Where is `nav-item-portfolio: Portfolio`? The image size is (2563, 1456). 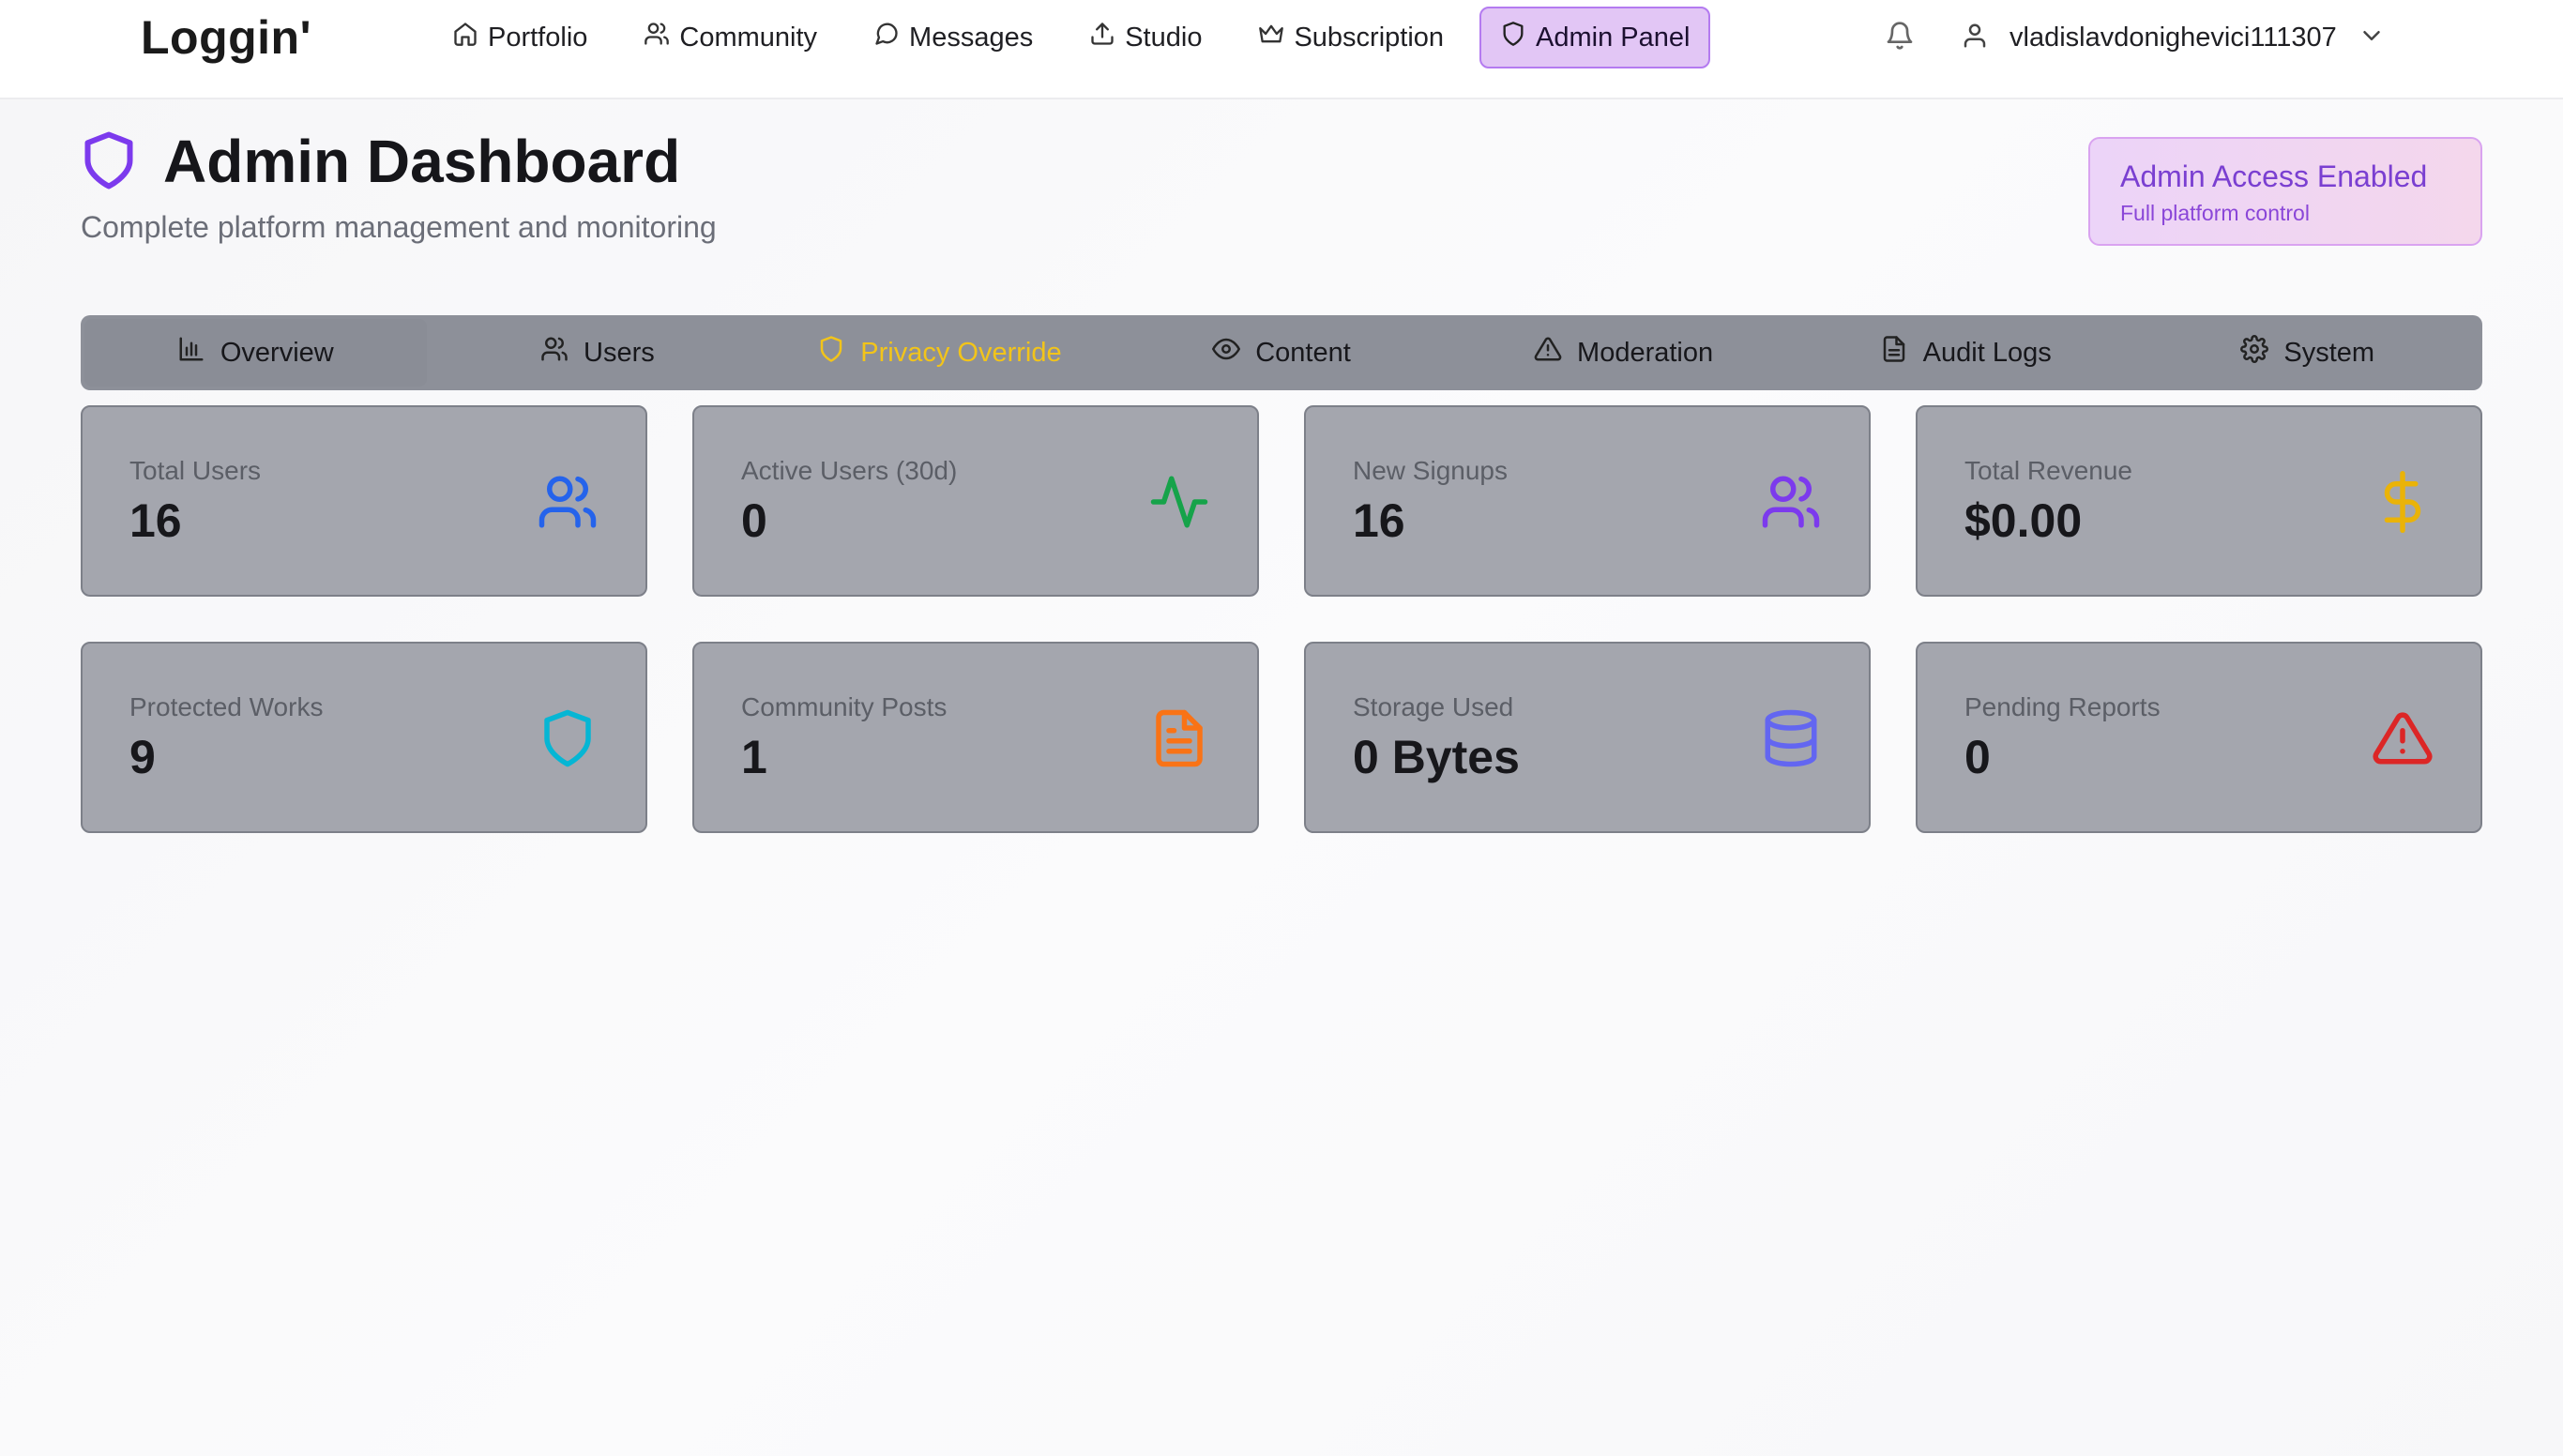 nav-item-portfolio: Portfolio is located at coordinates (520, 37).